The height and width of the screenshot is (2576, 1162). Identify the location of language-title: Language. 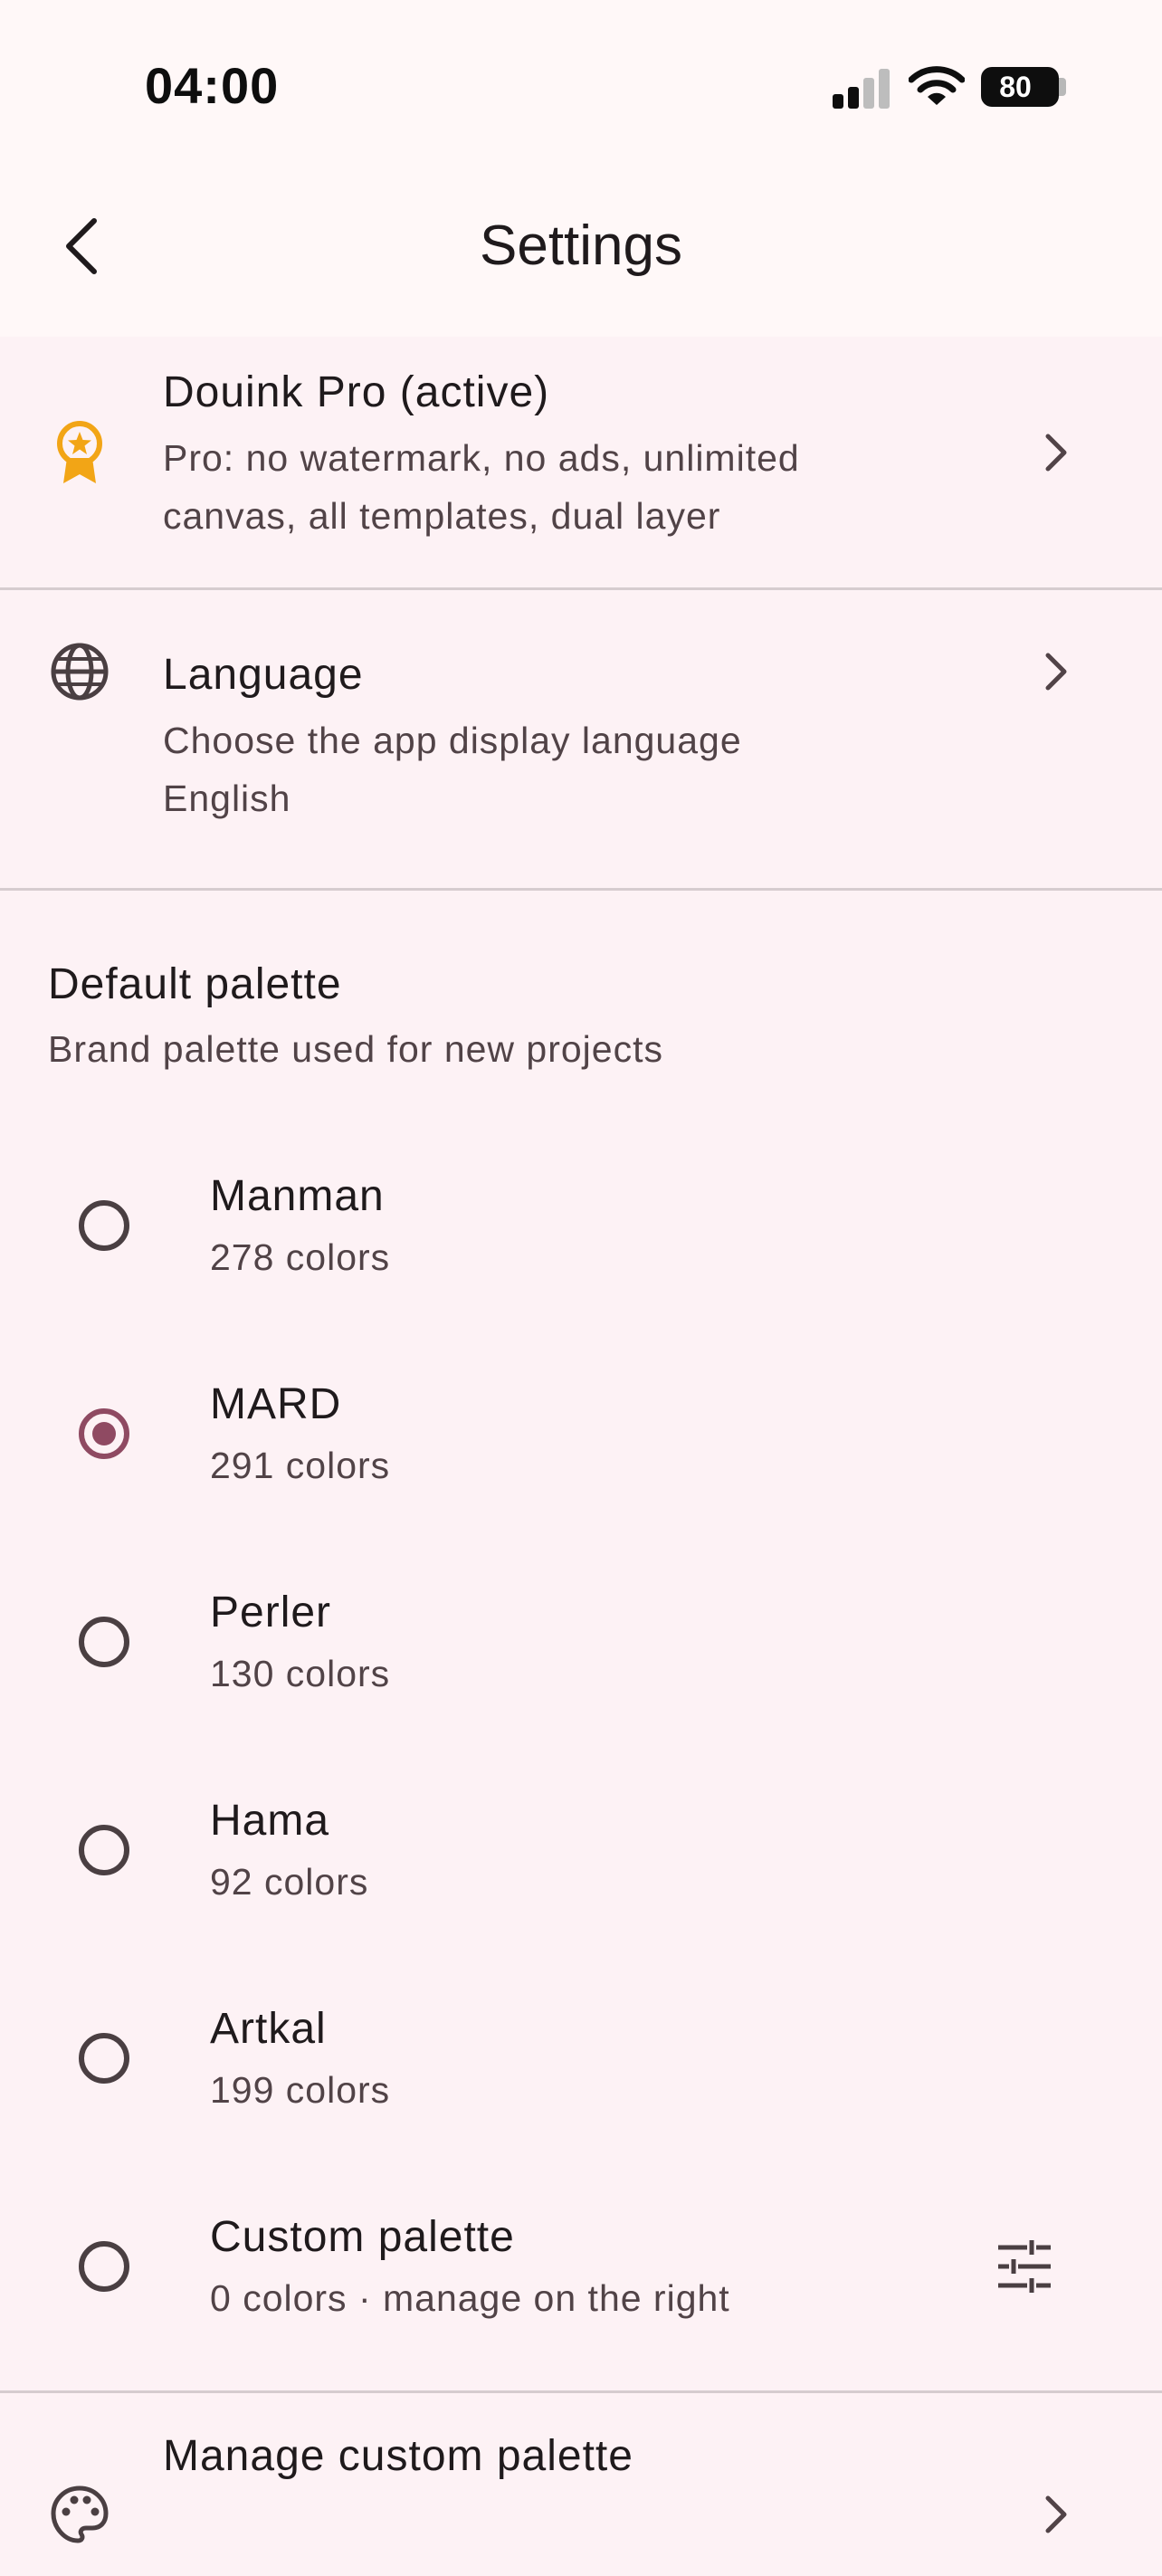
(263, 675).